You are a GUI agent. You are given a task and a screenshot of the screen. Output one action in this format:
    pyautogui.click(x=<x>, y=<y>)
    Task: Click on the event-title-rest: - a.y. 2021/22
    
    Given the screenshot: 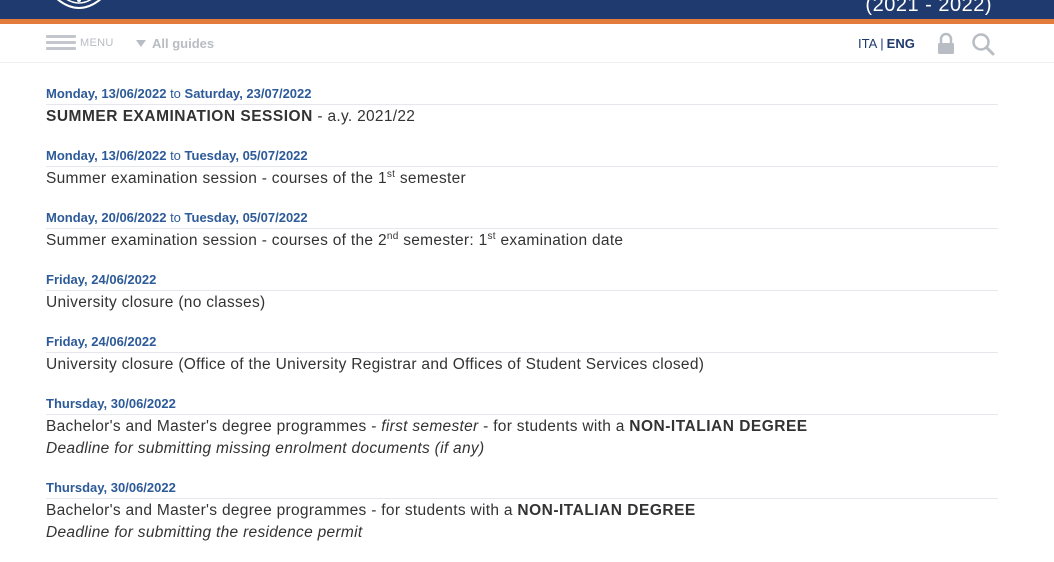 What is the action you would take?
    pyautogui.click(x=364, y=116)
    